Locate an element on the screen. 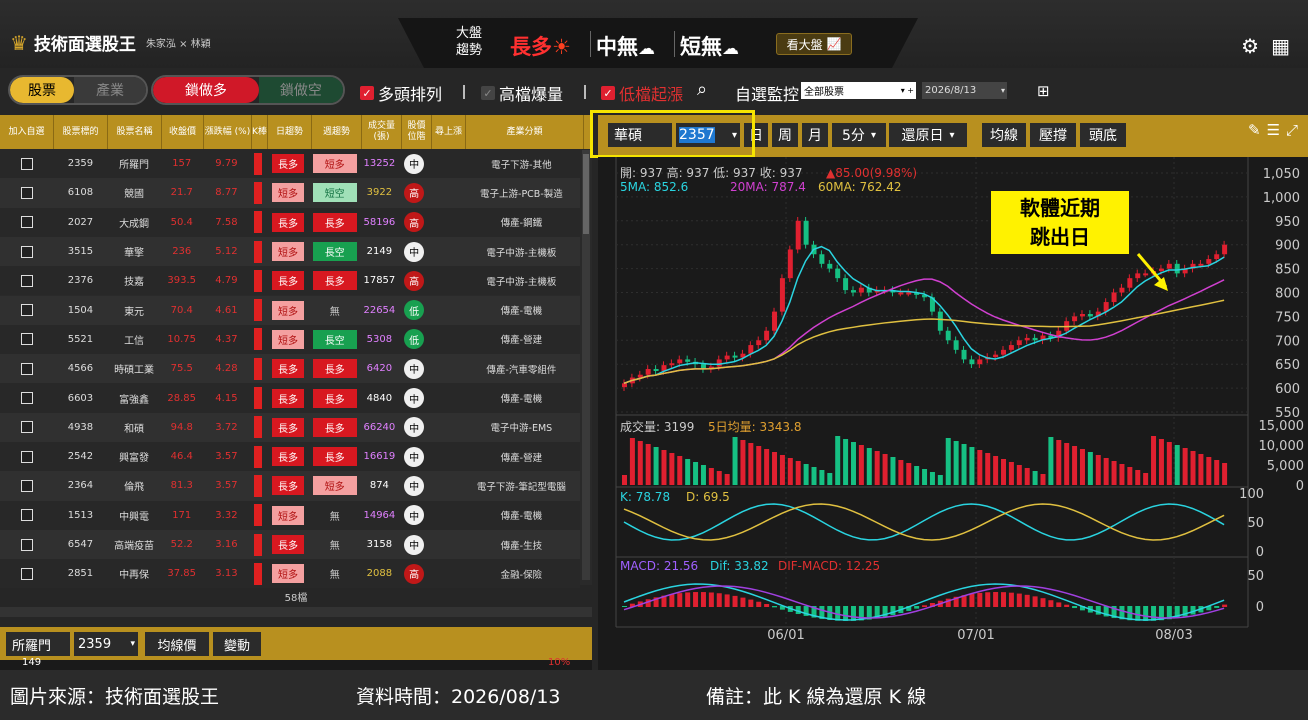  pressure-button: 壓撐 is located at coordinates (1053, 135).